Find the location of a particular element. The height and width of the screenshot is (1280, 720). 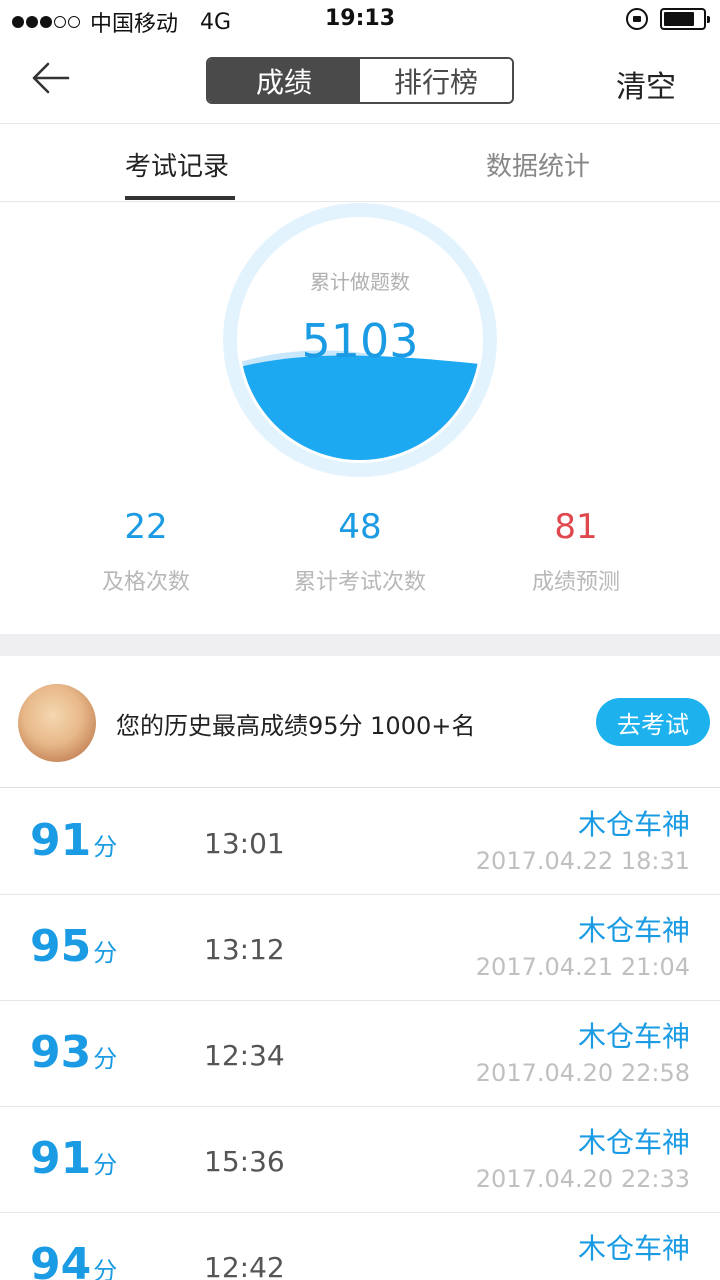

stat-label: 成绩预测 is located at coordinates (575, 582).